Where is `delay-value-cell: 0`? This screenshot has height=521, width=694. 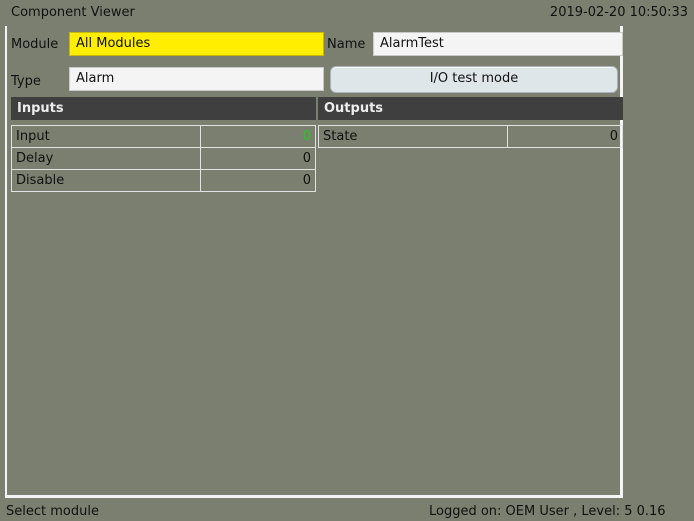
delay-value-cell: 0 is located at coordinates (258, 158).